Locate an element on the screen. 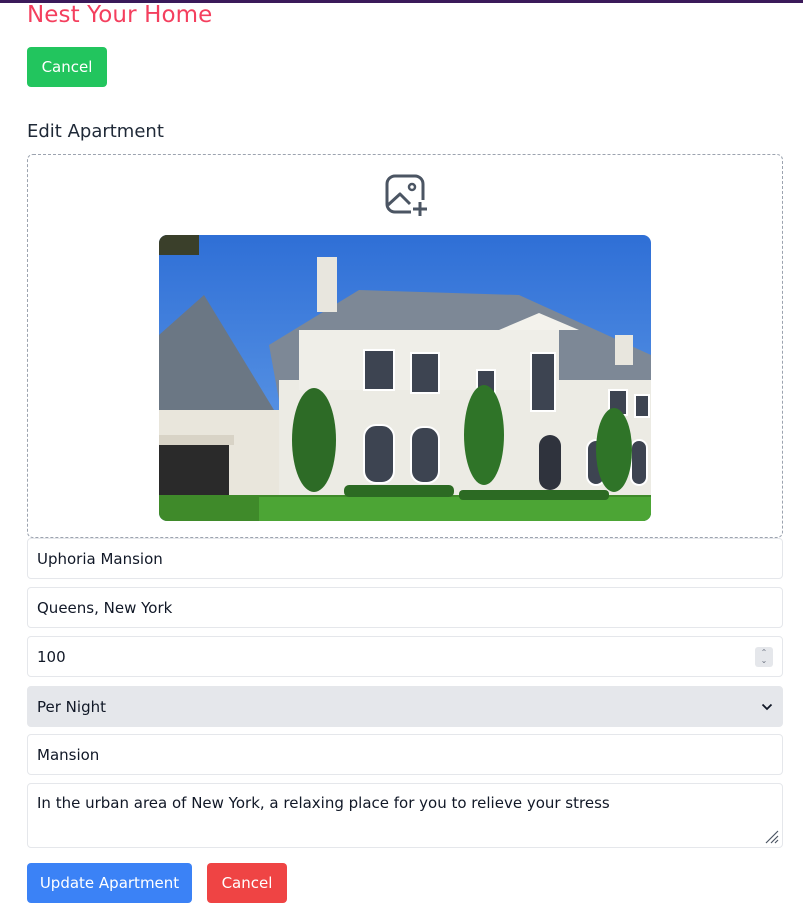 The width and height of the screenshot is (803, 904). apartment-type-value: Mansion is located at coordinates (68, 754).